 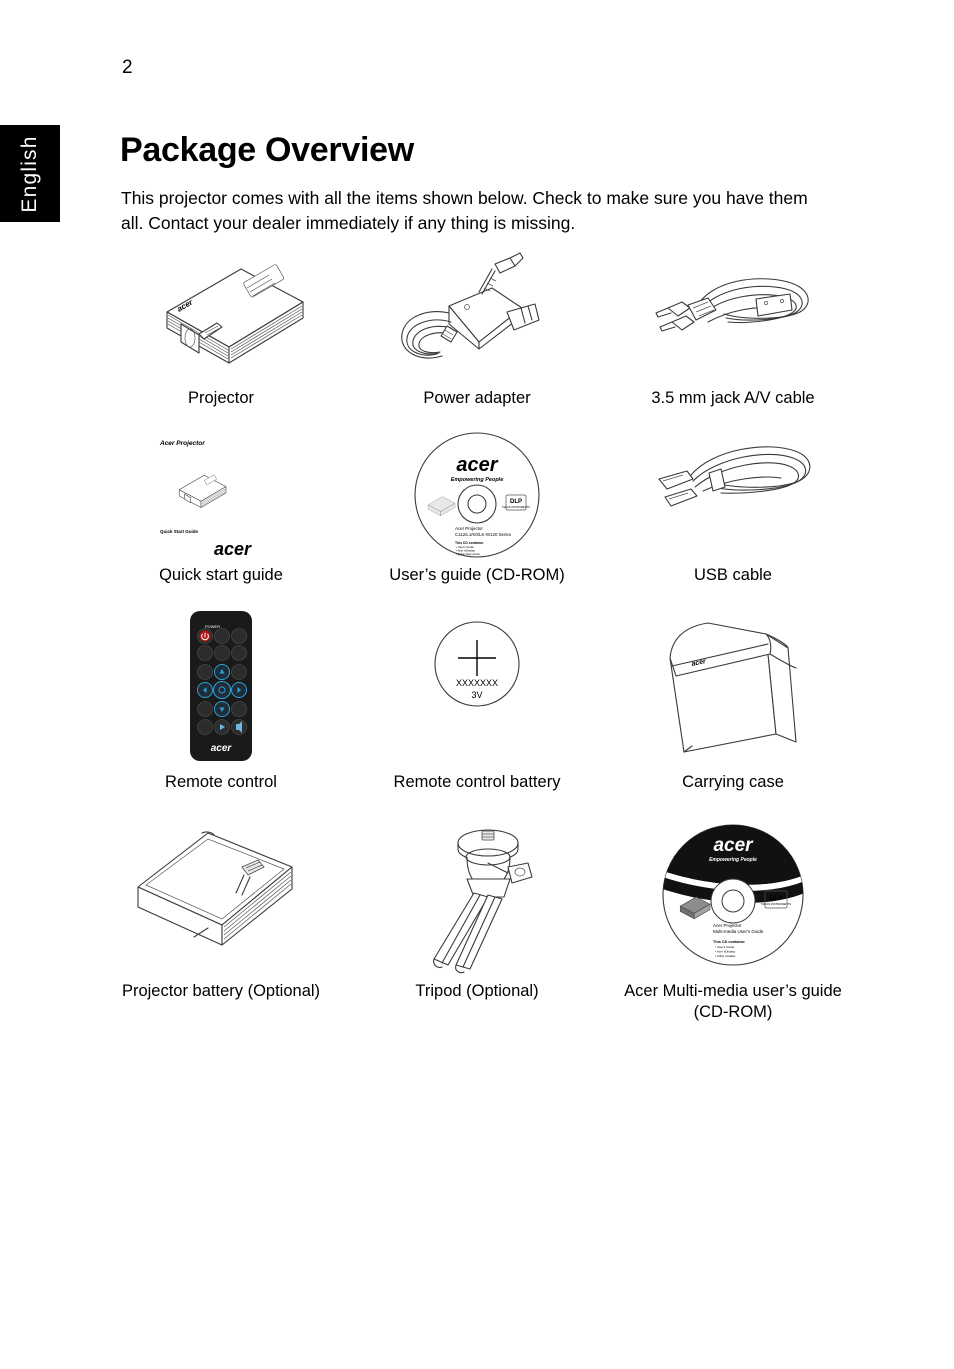 I want to click on item-caption: Tripod (Optional), so click(x=477, y=991).